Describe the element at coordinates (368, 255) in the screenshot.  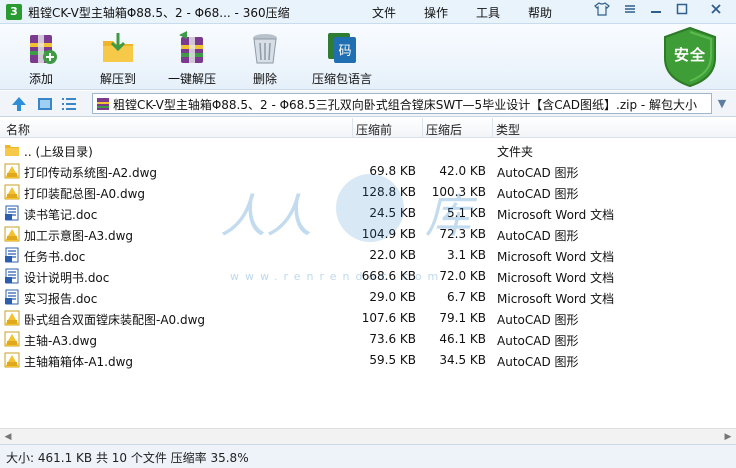
I see `file-row: 任务书.doc 22.0 KB 3.1 KB Microsoft Word 文档` at that location.